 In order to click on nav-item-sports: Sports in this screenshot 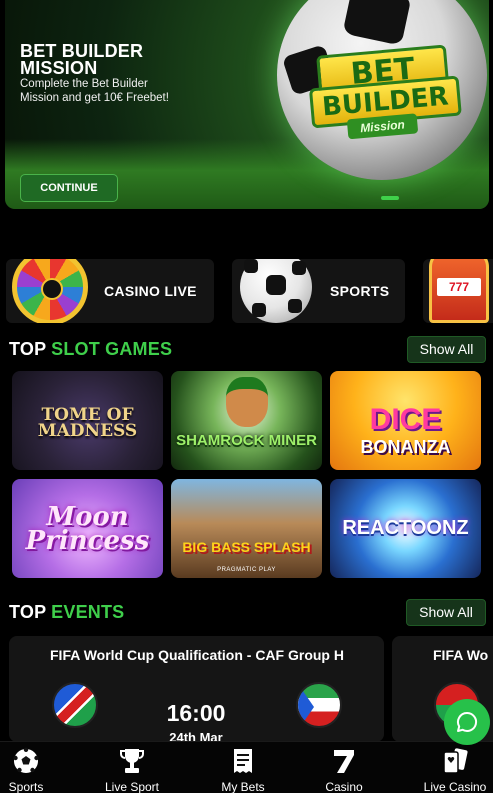, I will do `click(26, 767)`.